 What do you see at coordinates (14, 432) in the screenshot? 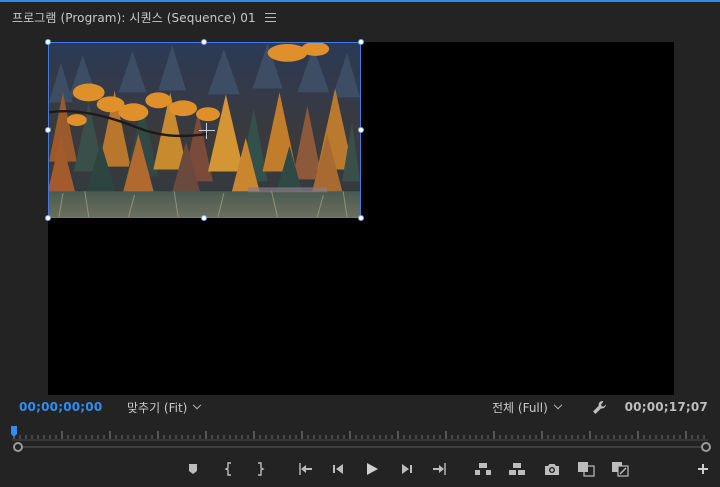
I see `playhead-marker` at bounding box center [14, 432].